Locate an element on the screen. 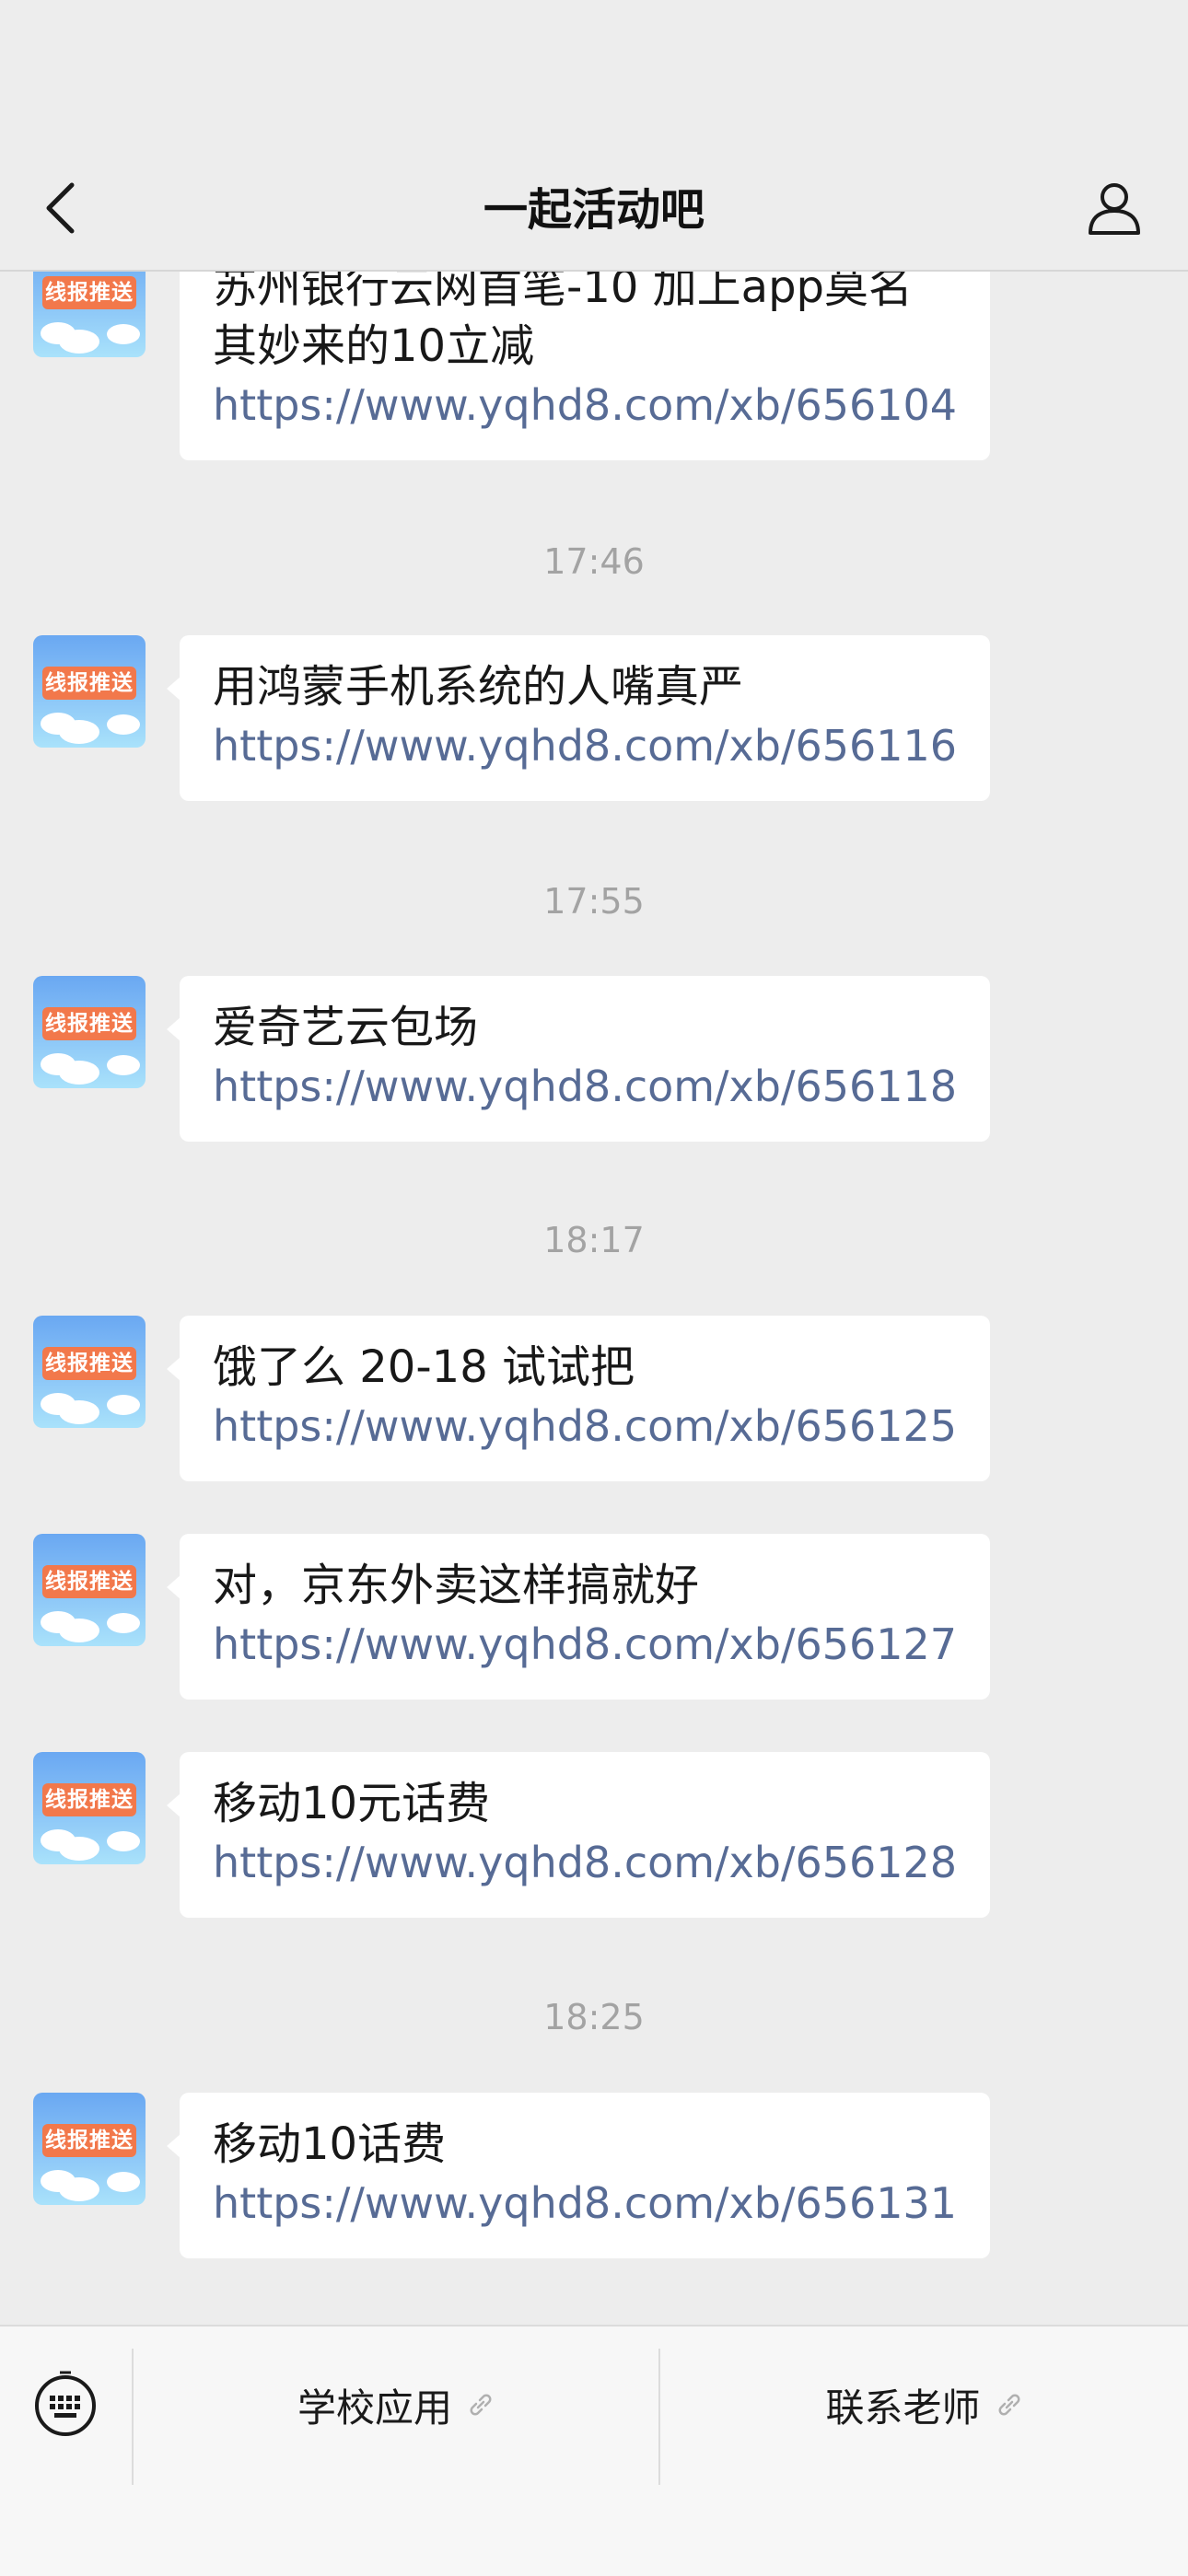 Image resolution: width=1188 pixels, height=2576 pixels. timestamp: 18:25 is located at coordinates (594, 2017).